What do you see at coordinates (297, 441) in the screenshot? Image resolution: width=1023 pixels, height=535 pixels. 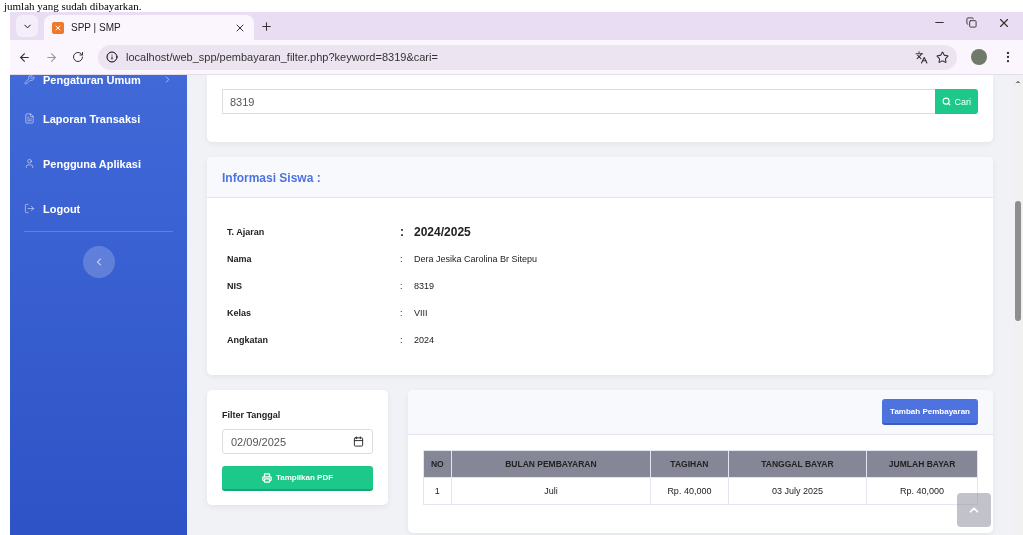 I see `date-field: 02/09/2025` at bounding box center [297, 441].